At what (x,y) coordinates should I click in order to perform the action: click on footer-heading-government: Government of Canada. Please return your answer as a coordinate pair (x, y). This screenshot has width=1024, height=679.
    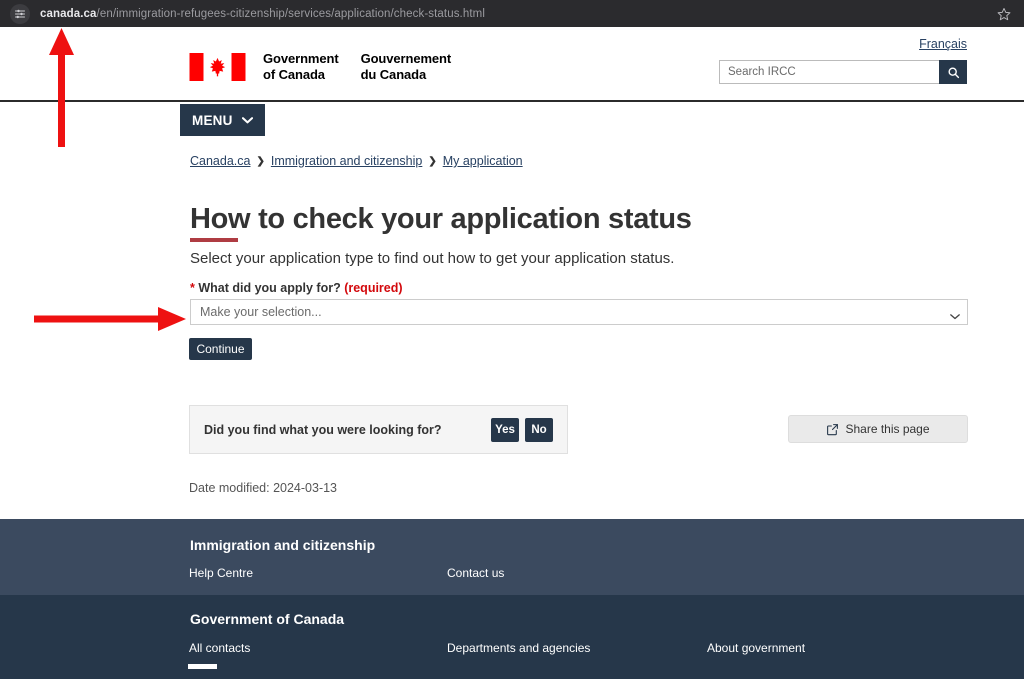
    Looking at the image, I should click on (267, 619).